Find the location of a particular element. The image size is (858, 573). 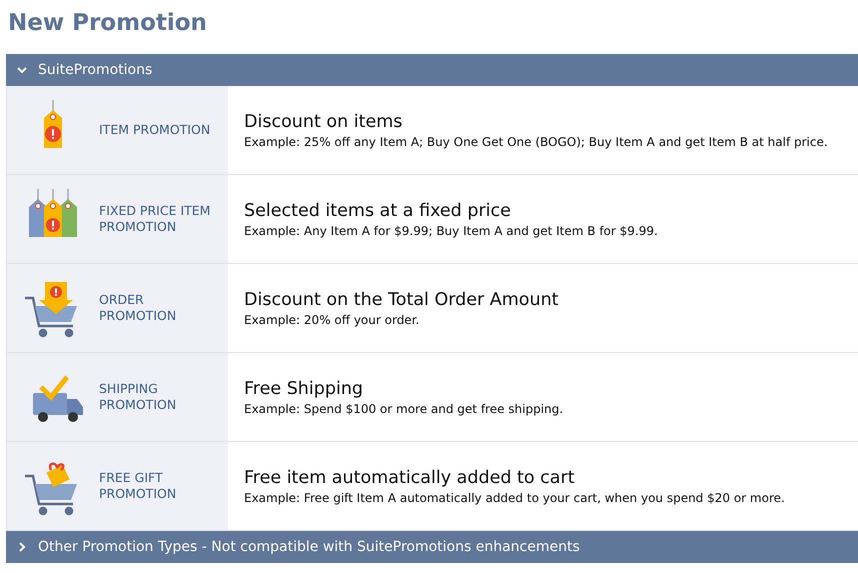

promotion-heading: Free Shipping is located at coordinates (304, 388).